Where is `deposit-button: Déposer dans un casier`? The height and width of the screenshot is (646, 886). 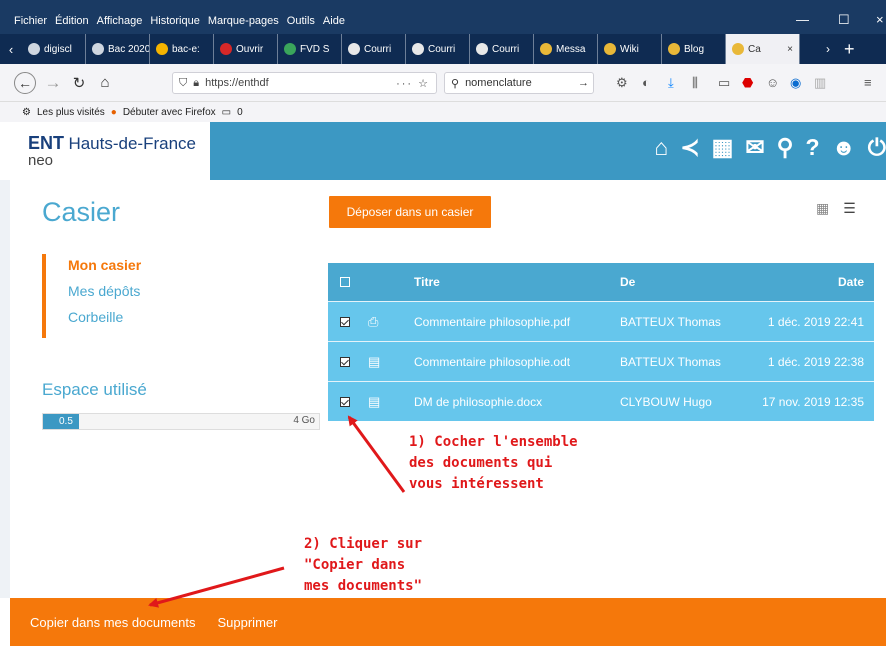
deposit-button: Déposer dans un casier is located at coordinates (410, 212).